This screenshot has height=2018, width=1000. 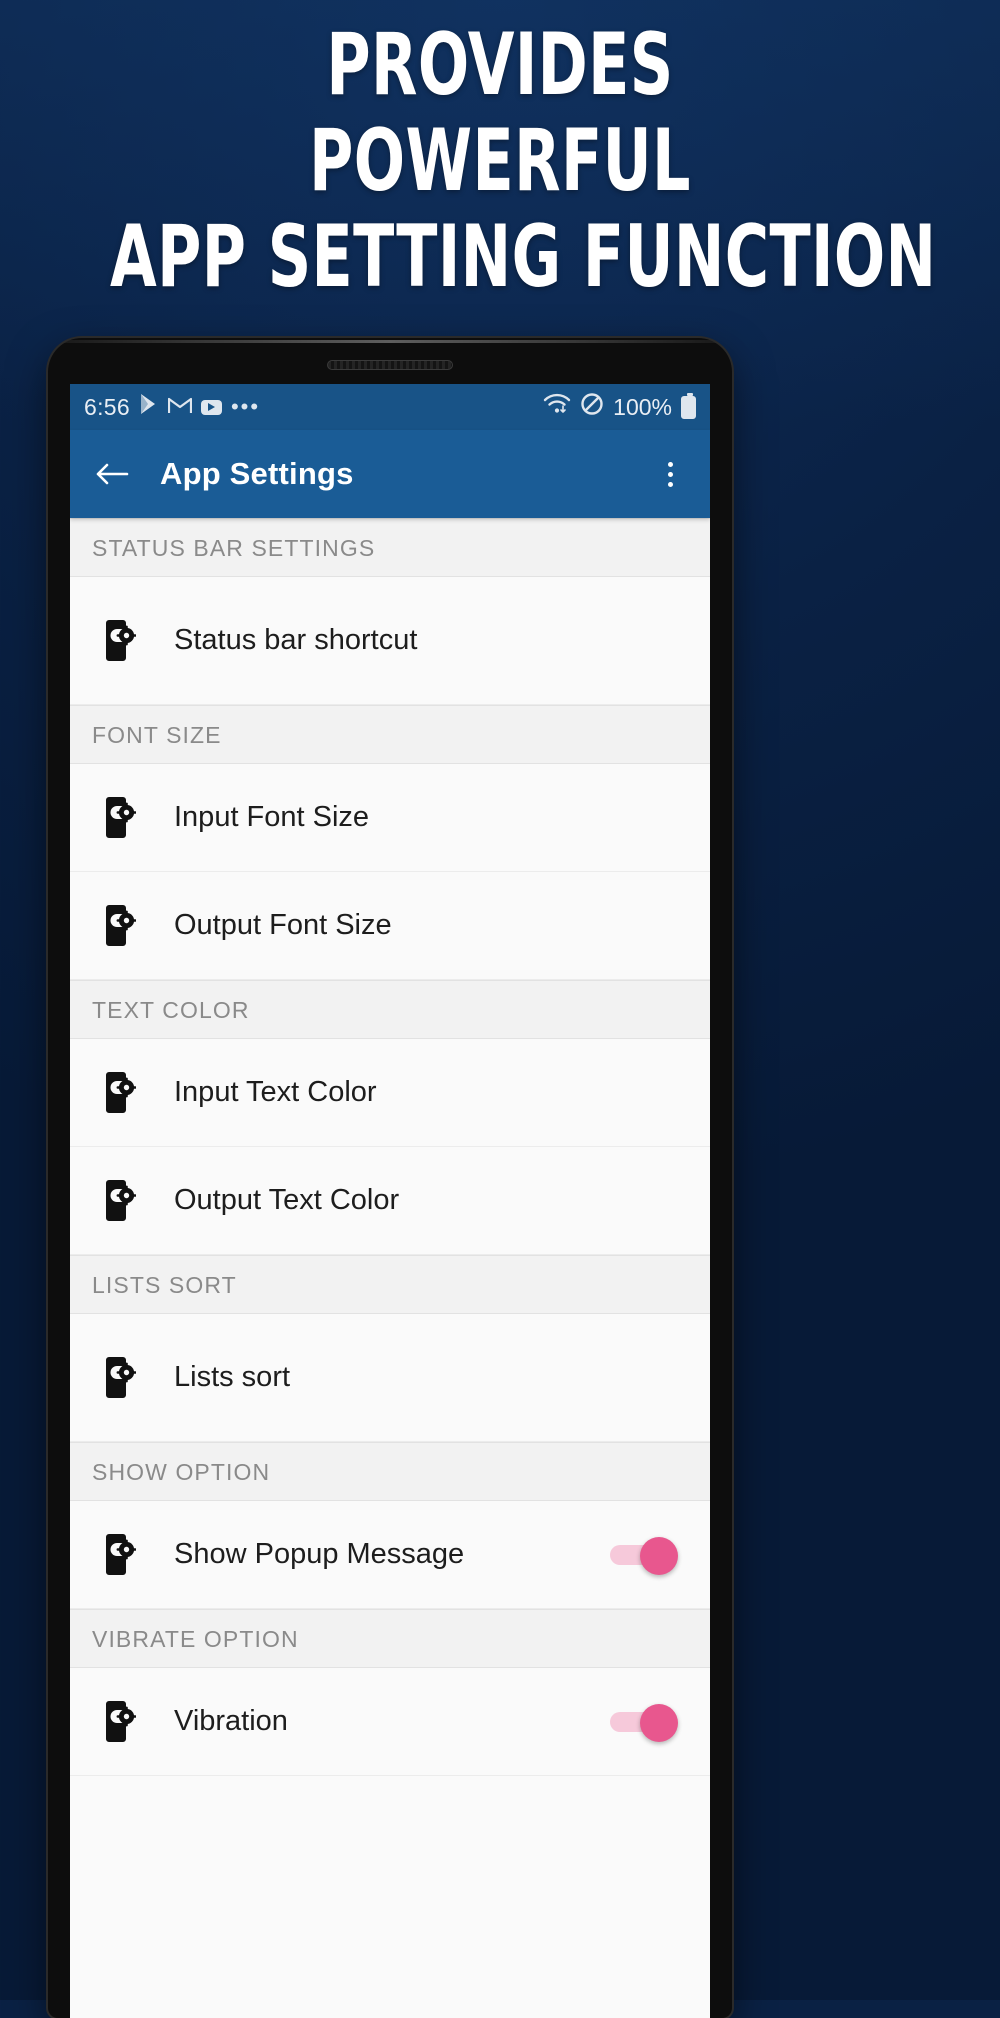 What do you see at coordinates (390, 1284) in the screenshot?
I see `section-header: LISTS SORT` at bounding box center [390, 1284].